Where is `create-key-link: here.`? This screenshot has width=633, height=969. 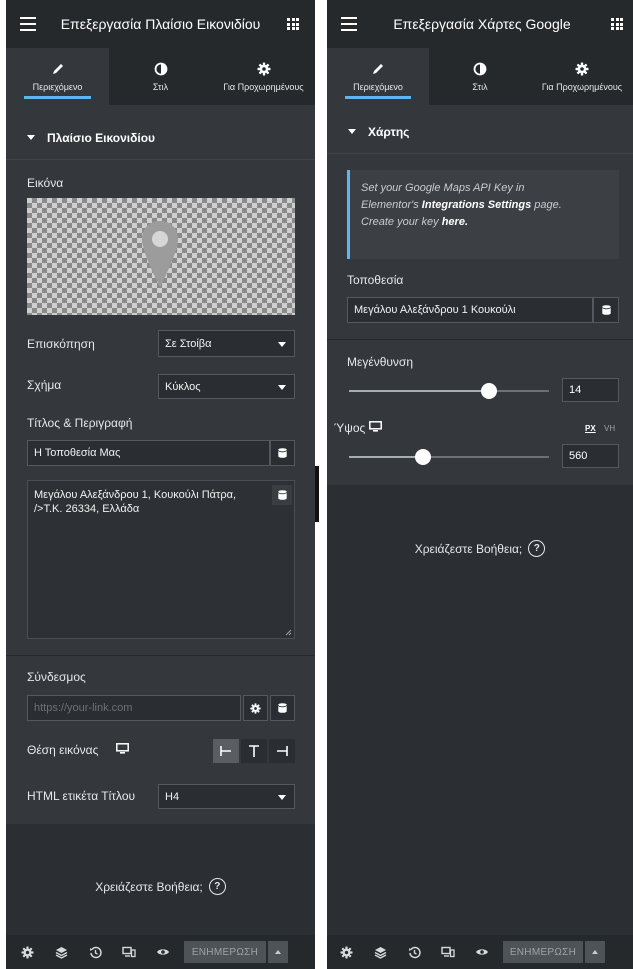
create-key-link: here. is located at coordinates (455, 222).